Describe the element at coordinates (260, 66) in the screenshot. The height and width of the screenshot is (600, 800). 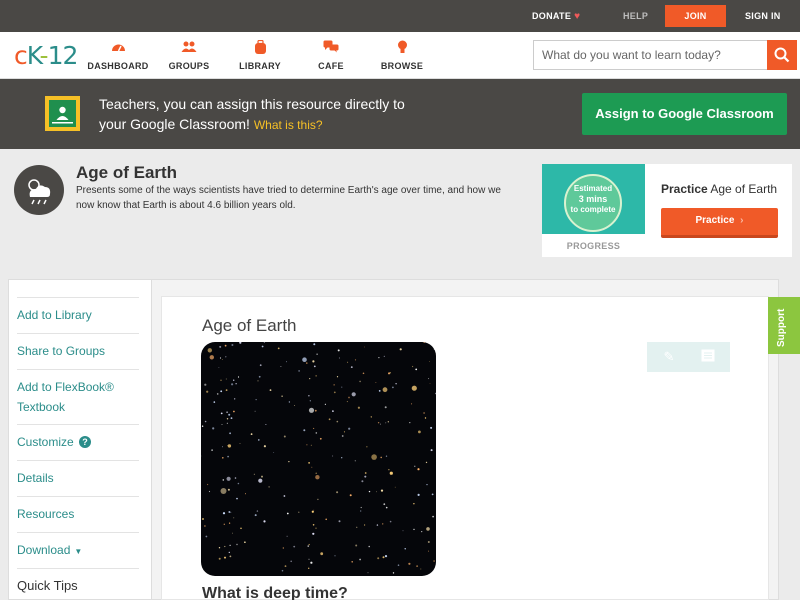
I see `nav-library-label: LIBRARY` at that location.